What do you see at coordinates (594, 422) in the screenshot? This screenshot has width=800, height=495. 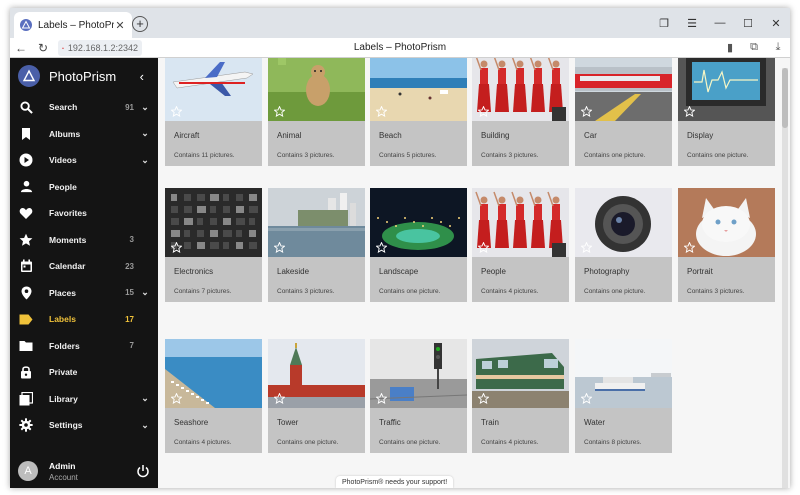 I see `label-title: Water` at bounding box center [594, 422].